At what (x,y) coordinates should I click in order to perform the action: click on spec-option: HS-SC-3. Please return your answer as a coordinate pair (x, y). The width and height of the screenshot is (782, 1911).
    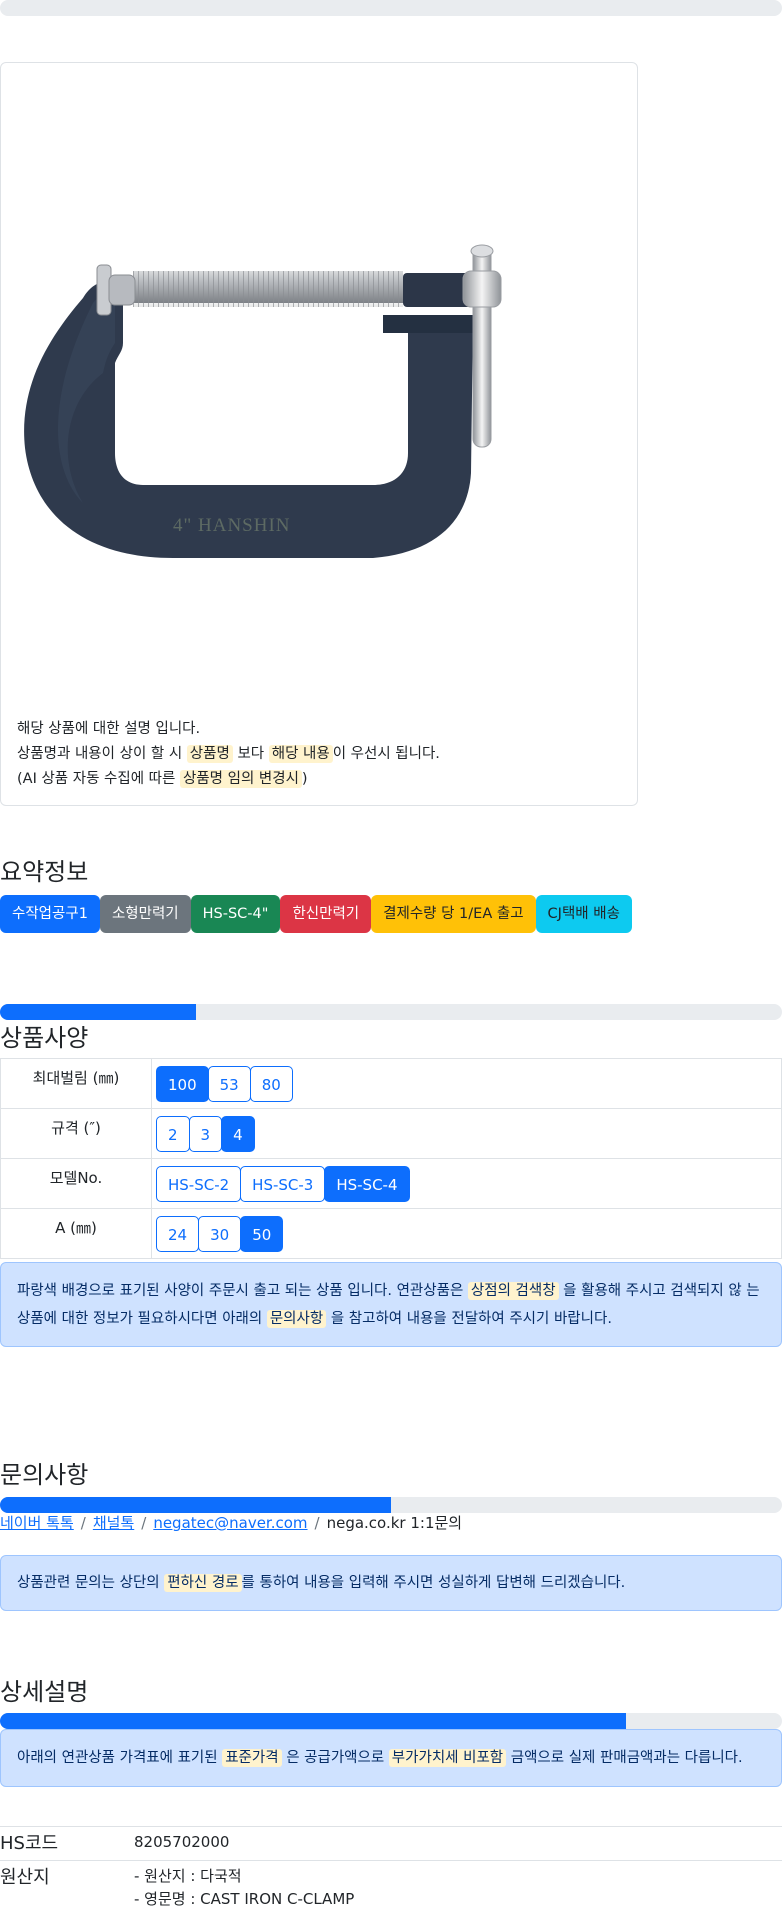
    Looking at the image, I should click on (283, 1183).